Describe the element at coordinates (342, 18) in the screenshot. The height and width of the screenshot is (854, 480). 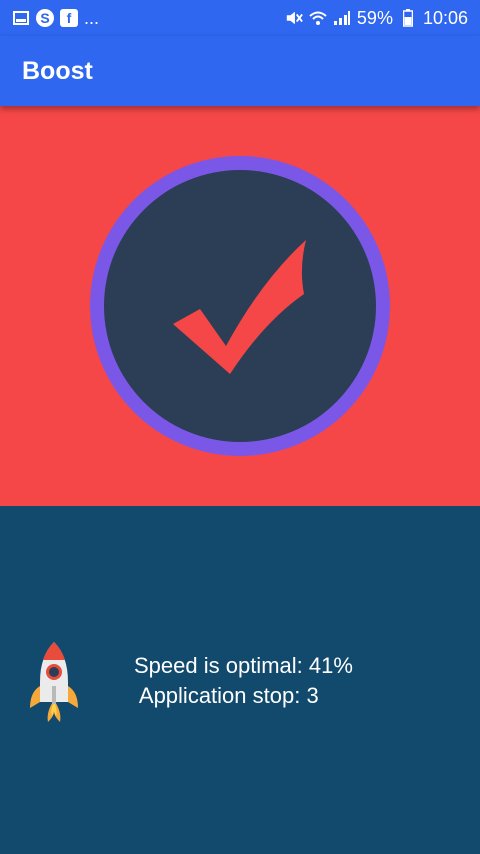
I see `signal-icon` at that location.